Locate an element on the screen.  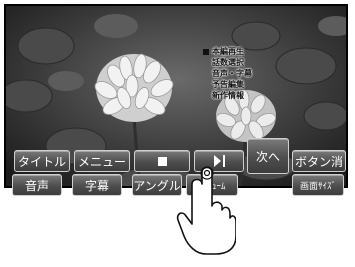
disc-menu-list: 本編再生 話数選択 音声・字幕 予告編集 新作情報 is located at coordinates (243, 73).